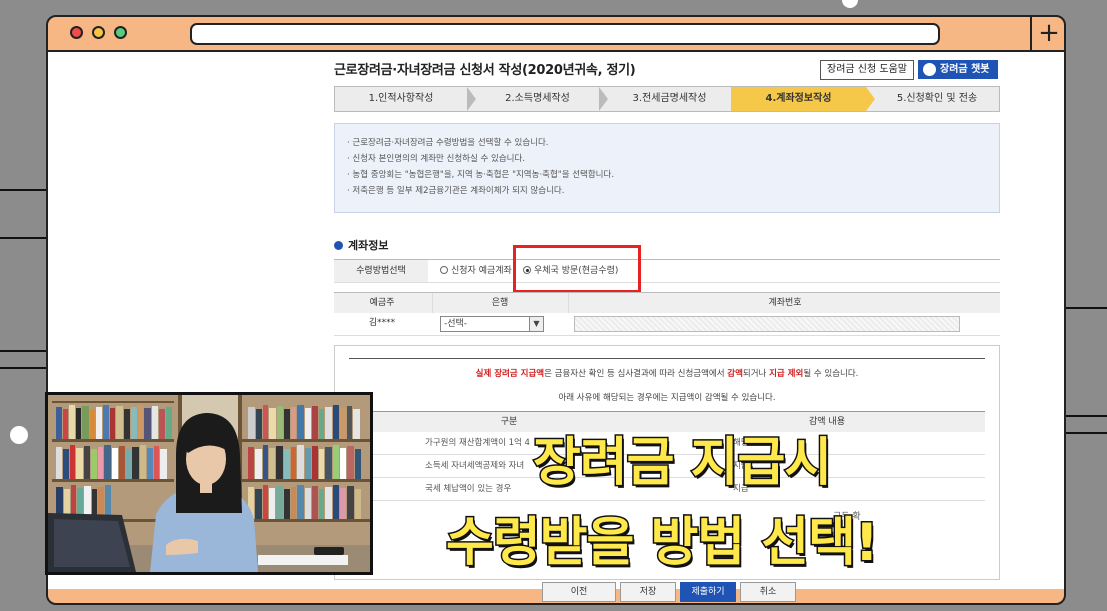 The width and height of the screenshot is (1107, 611). What do you see at coordinates (756, 374) in the screenshot?
I see `notice-text: 되거나` at bounding box center [756, 374].